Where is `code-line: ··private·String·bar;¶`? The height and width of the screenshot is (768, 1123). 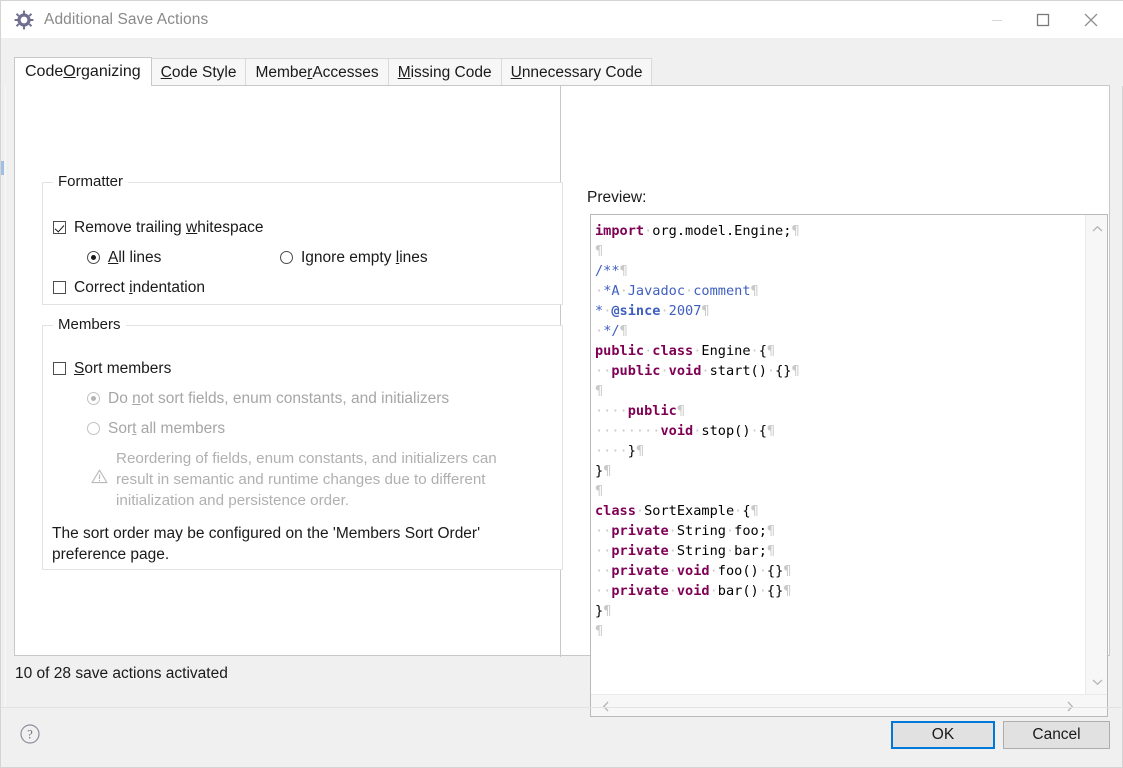 code-line: ··private·String·bar;¶ is located at coordinates (840, 551).